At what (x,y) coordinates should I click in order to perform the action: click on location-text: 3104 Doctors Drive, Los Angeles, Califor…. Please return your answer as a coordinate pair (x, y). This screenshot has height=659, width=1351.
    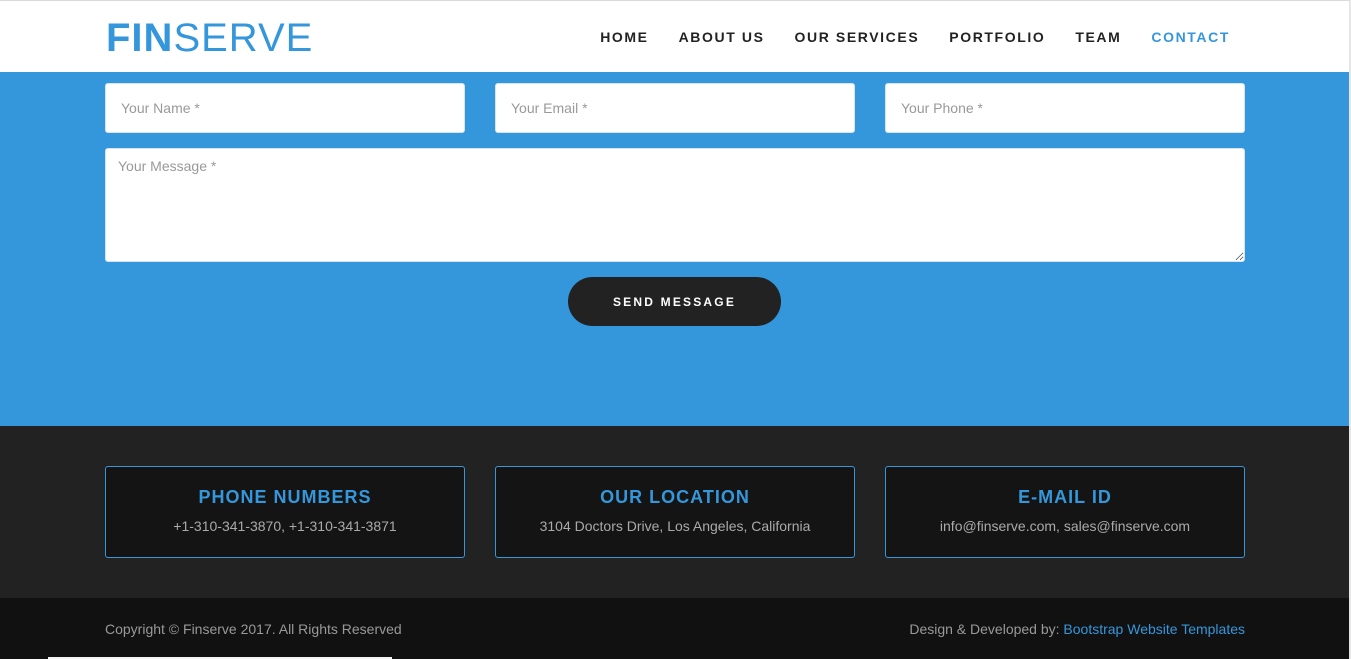
    Looking at the image, I should click on (675, 526).